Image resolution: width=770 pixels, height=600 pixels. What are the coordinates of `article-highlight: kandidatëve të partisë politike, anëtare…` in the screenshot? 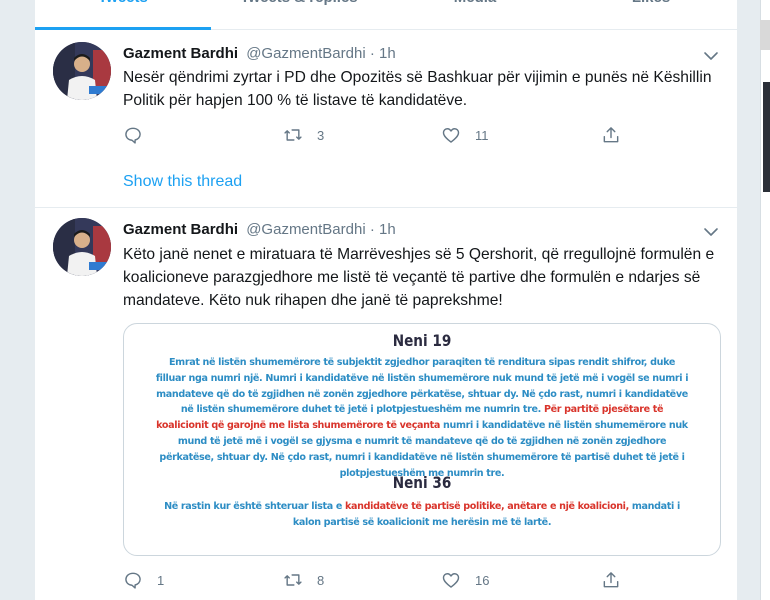 It's located at (487, 506).